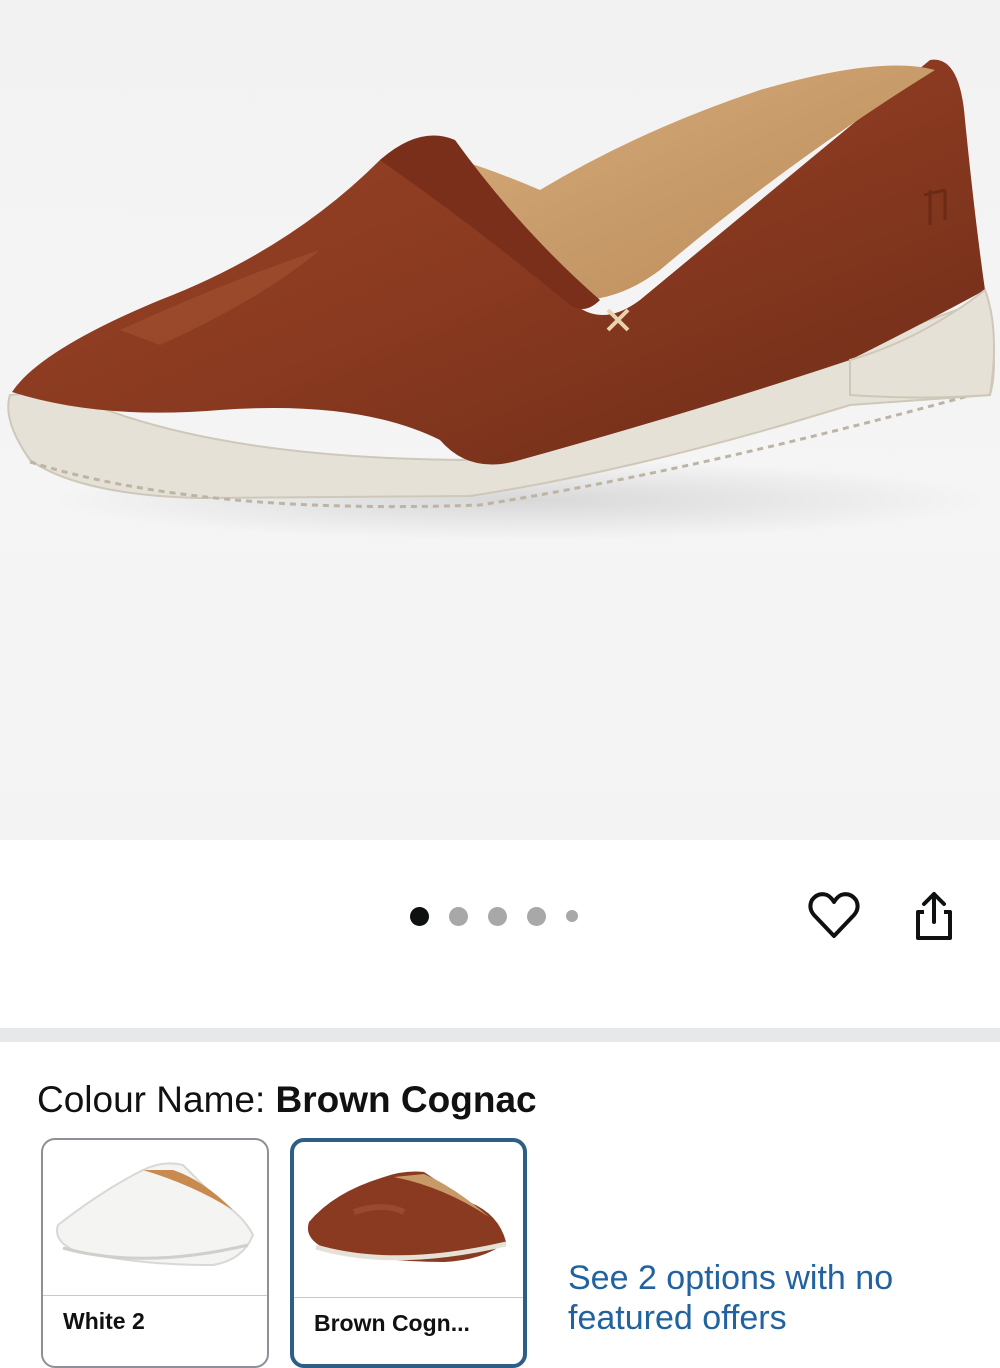 This screenshot has height=1368, width=1000. I want to click on carousel-dots, so click(494, 916).